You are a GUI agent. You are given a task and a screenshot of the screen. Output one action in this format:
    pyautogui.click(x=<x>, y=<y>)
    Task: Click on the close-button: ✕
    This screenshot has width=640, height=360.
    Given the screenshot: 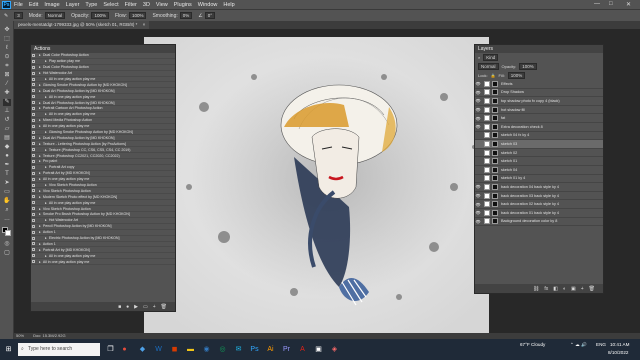 What is the action you would take?
    pyautogui.click(x=628, y=4)
    